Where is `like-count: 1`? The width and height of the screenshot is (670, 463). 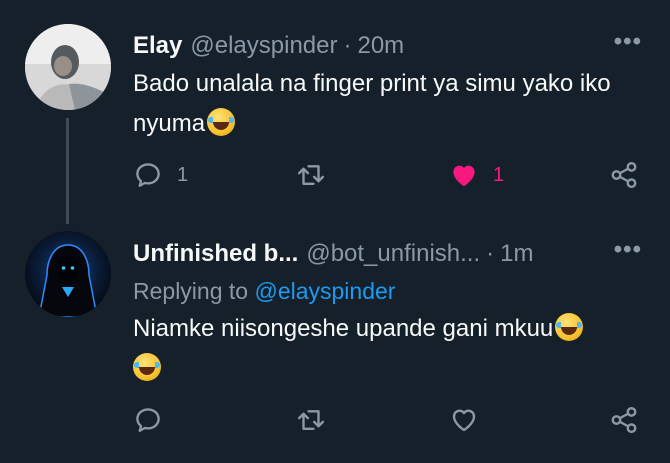 like-count: 1 is located at coordinates (499, 174).